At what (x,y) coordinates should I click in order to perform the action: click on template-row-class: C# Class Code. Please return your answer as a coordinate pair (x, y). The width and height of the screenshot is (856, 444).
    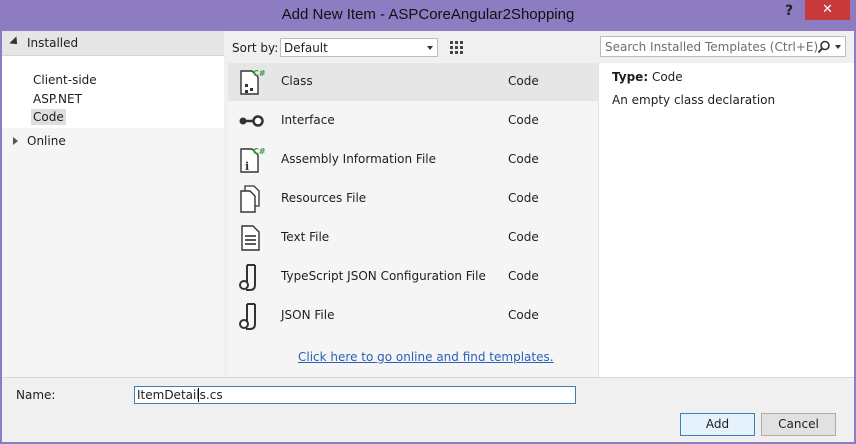
    Looking at the image, I should click on (413, 82).